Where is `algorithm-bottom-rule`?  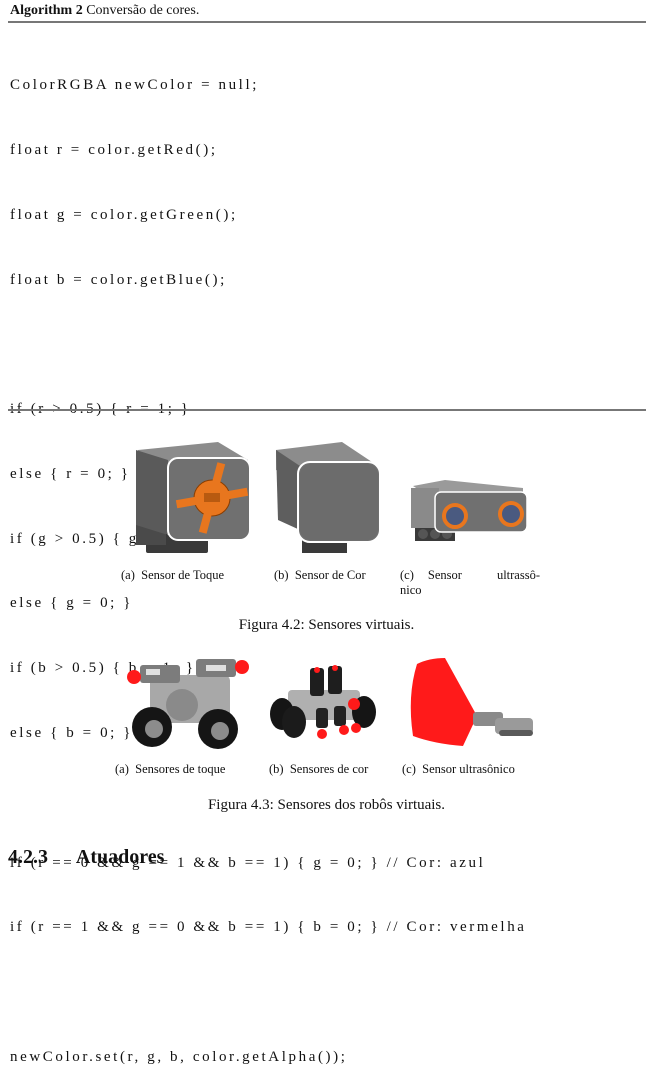 algorithm-bottom-rule is located at coordinates (327, 410).